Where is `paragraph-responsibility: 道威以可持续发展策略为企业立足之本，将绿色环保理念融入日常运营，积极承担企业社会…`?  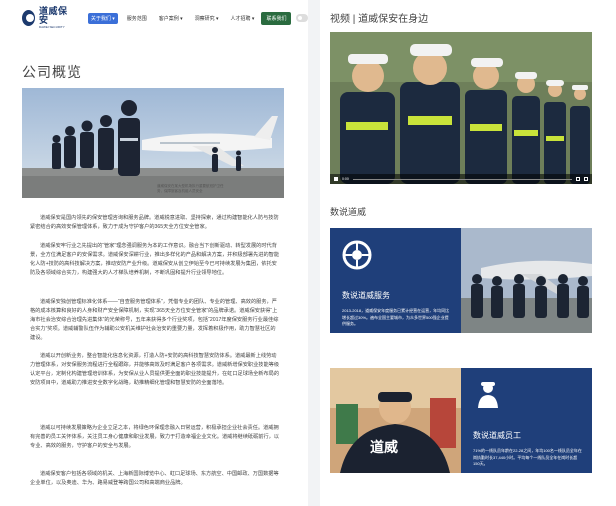 paragraph-responsibility: 道威以可持续发展策略为企业立足之本，将绿色环保理念融入日常运营，积极承担企业社会… is located at coordinates (155, 437).